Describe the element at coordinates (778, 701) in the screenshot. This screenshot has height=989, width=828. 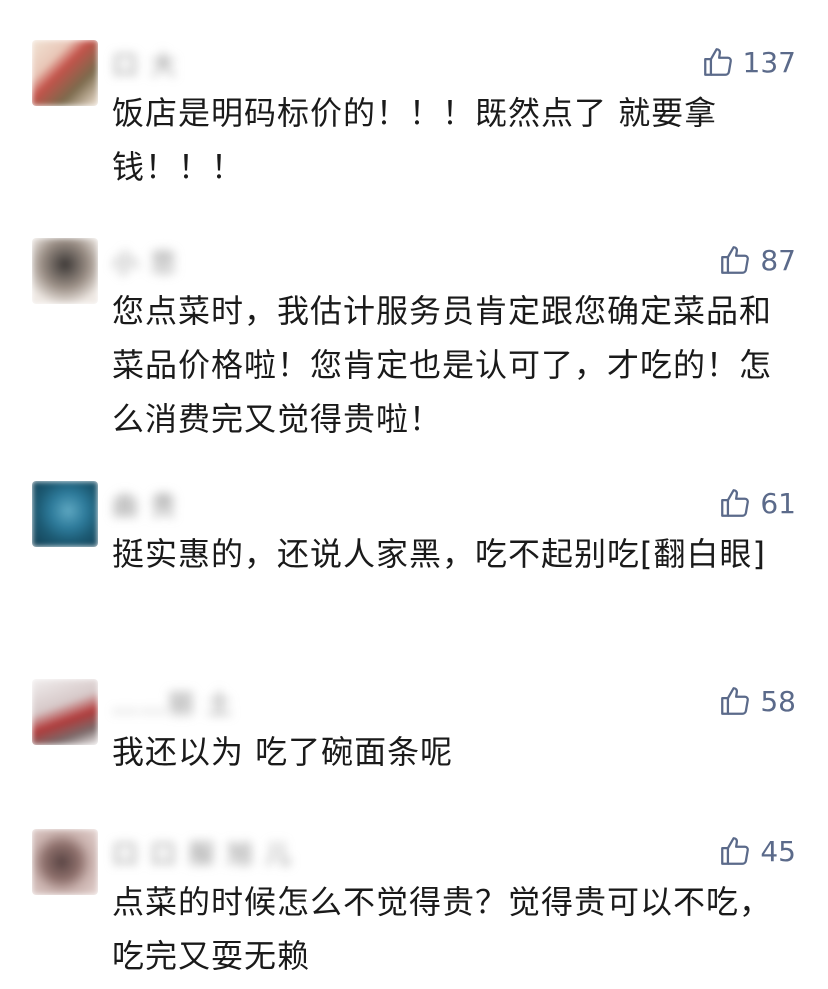
I see `like-count: 58` at that location.